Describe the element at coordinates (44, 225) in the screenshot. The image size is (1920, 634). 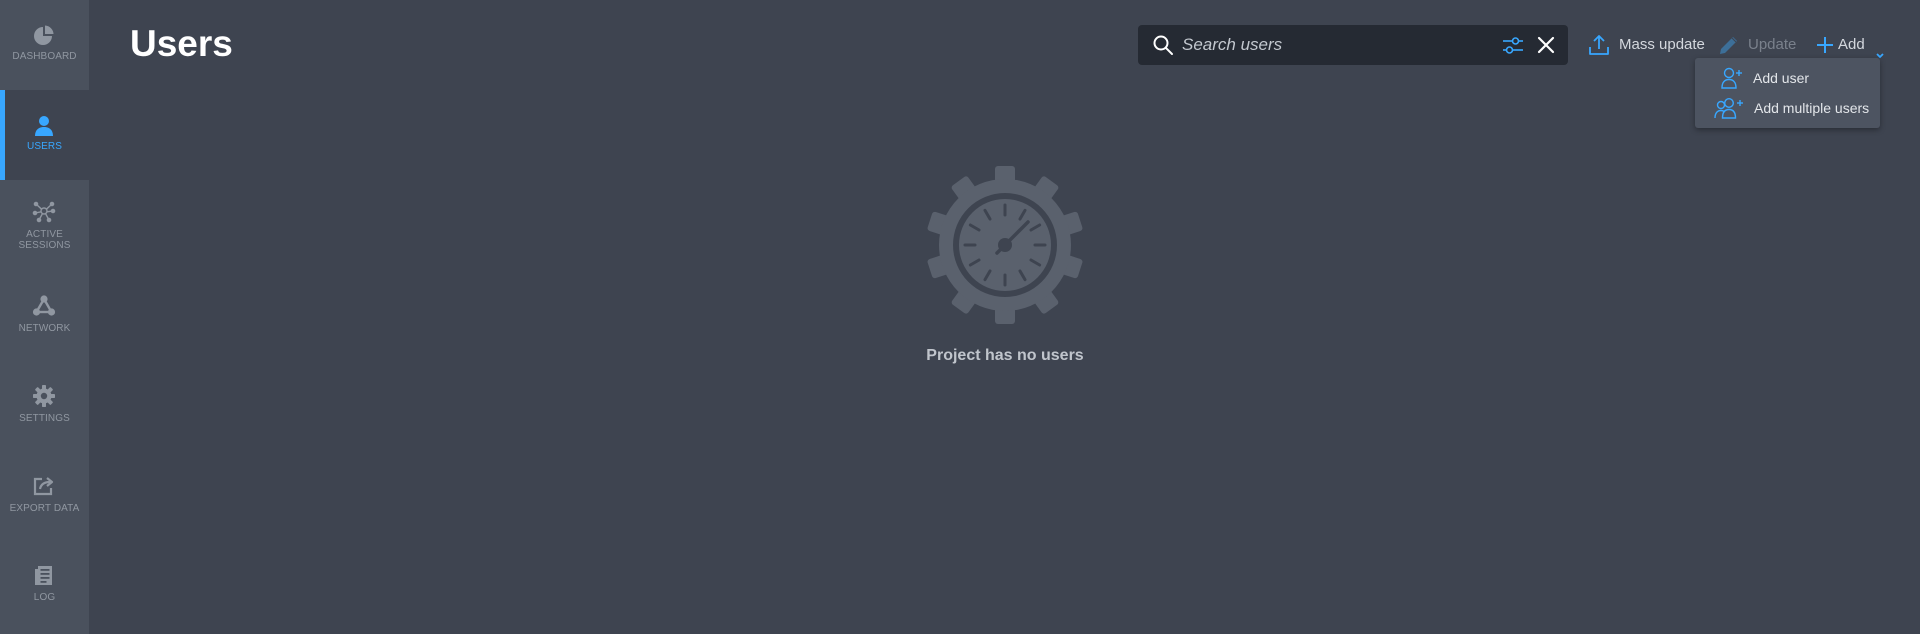
I see `sidebar-item-active-sessions: ACTIVE SESSIONS` at that location.